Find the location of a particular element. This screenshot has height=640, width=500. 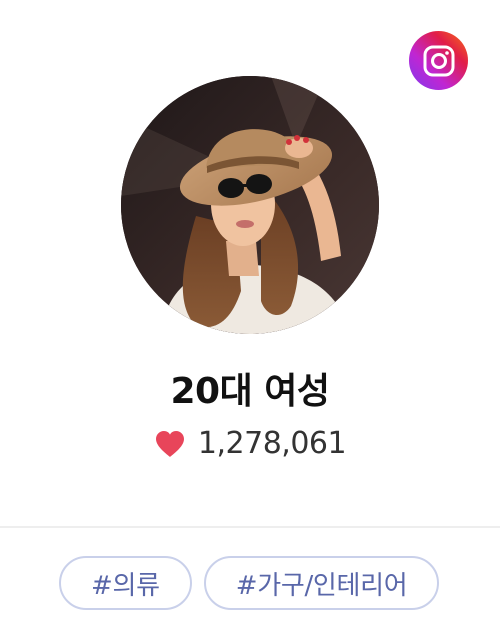

likes-row: 1,278,061 is located at coordinates (250, 443).